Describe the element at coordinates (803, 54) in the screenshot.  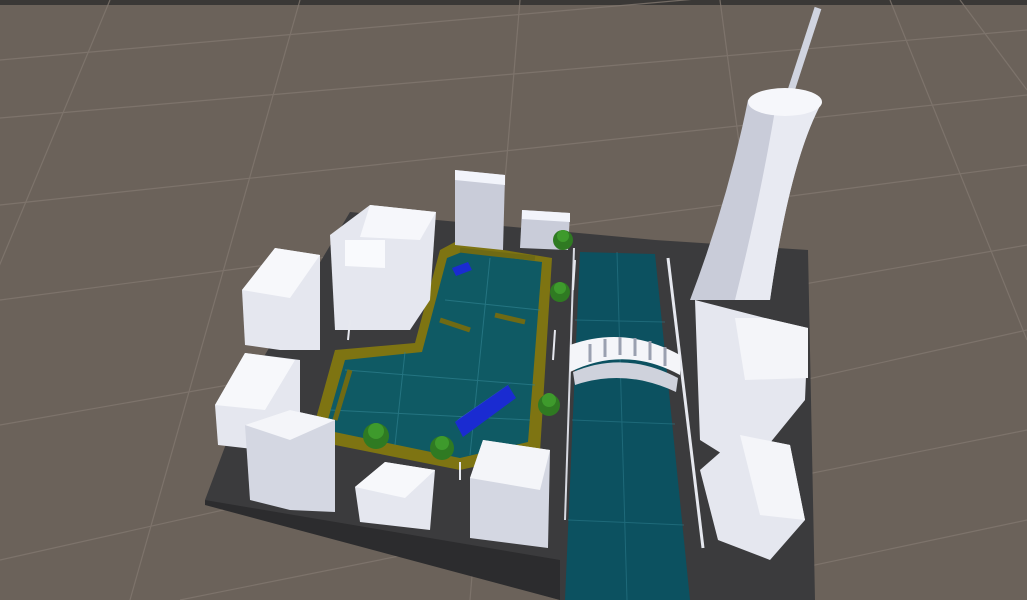
I see `tower-antenna` at that location.